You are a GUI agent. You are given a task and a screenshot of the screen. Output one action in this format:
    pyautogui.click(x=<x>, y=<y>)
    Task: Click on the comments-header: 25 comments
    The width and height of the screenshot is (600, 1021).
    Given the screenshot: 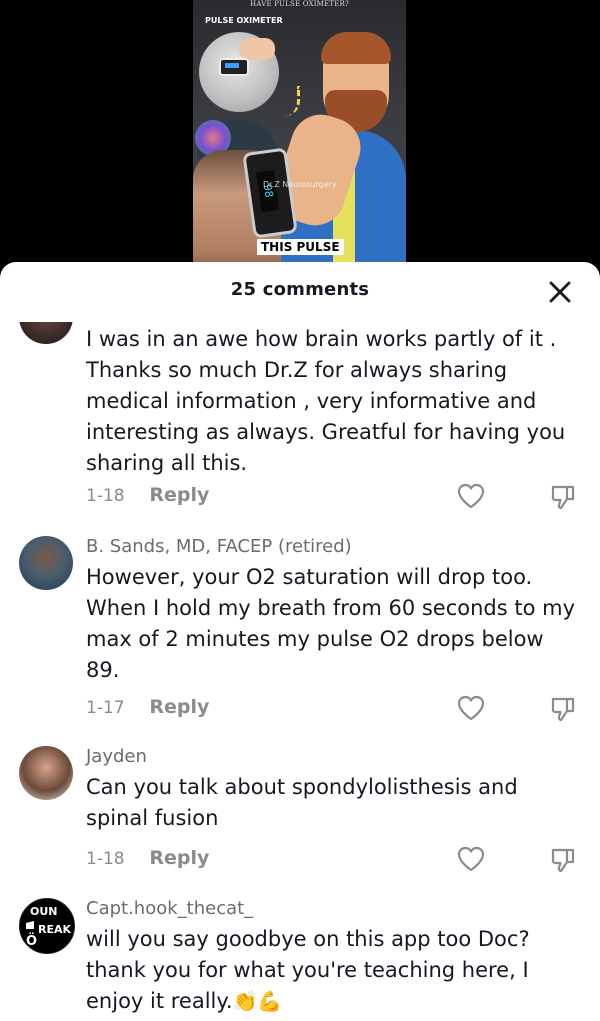 What is the action you would take?
    pyautogui.click(x=300, y=292)
    